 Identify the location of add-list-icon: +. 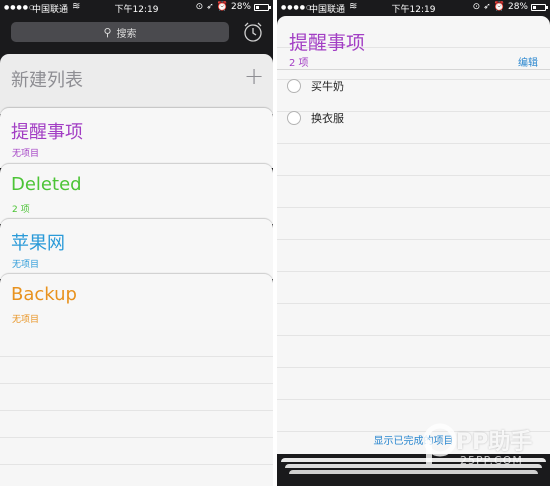
(254, 76).